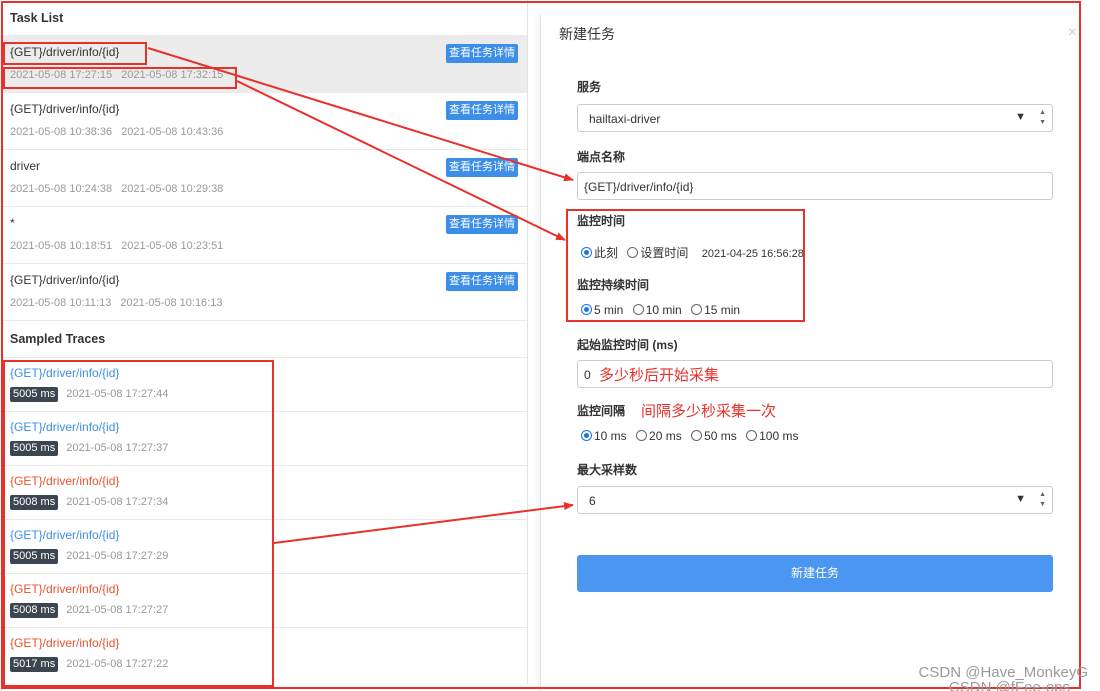  Describe the element at coordinates (692, 252) in the screenshot. I see `monitor-time-radio-group: 此刻 设置时间 2021-04-25 16:56:28` at that location.